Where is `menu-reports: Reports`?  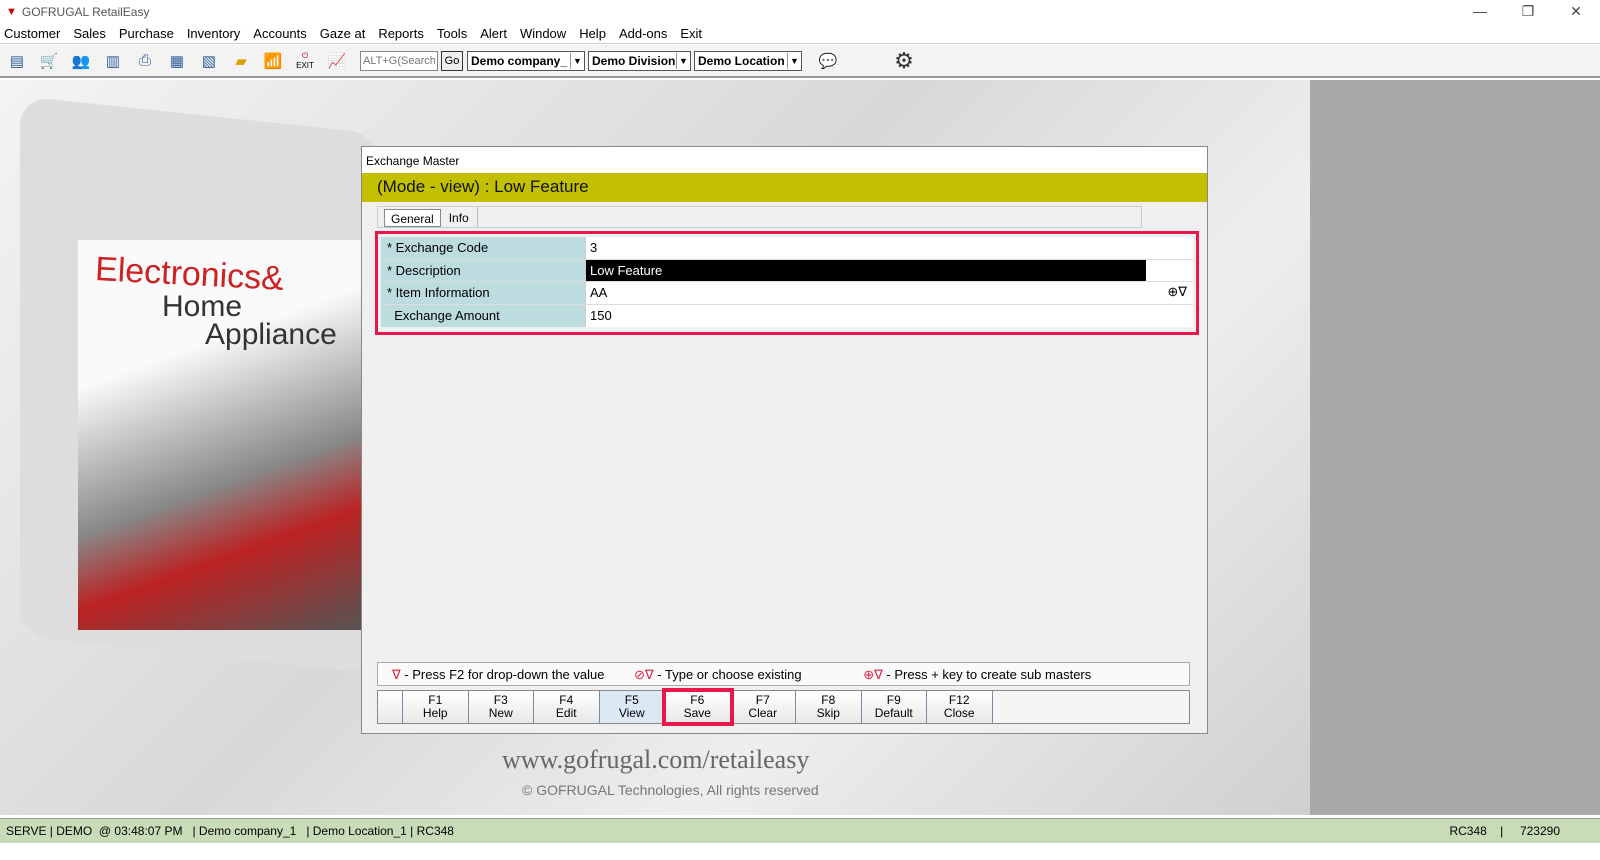 menu-reports: Reports is located at coordinates (401, 33).